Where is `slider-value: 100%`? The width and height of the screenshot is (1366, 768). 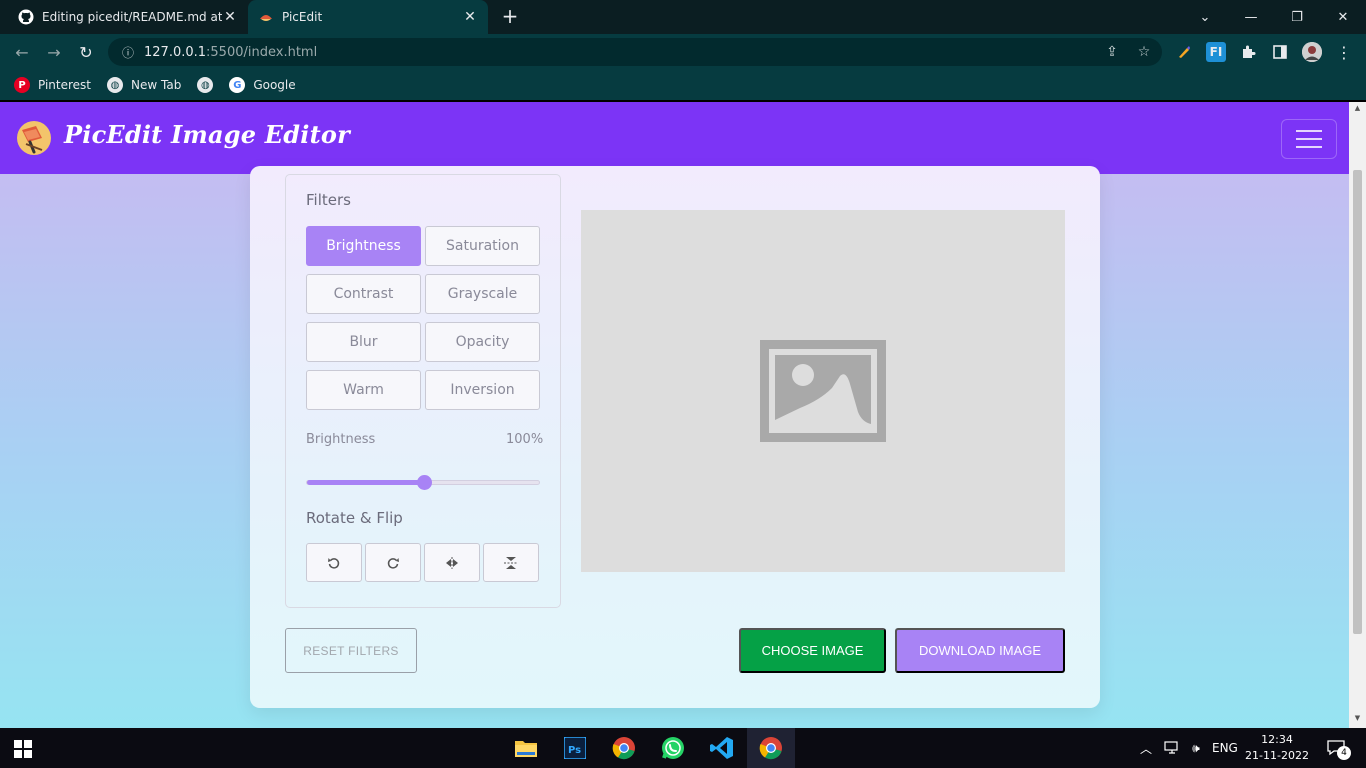
slider-value: 100% is located at coordinates (525, 439).